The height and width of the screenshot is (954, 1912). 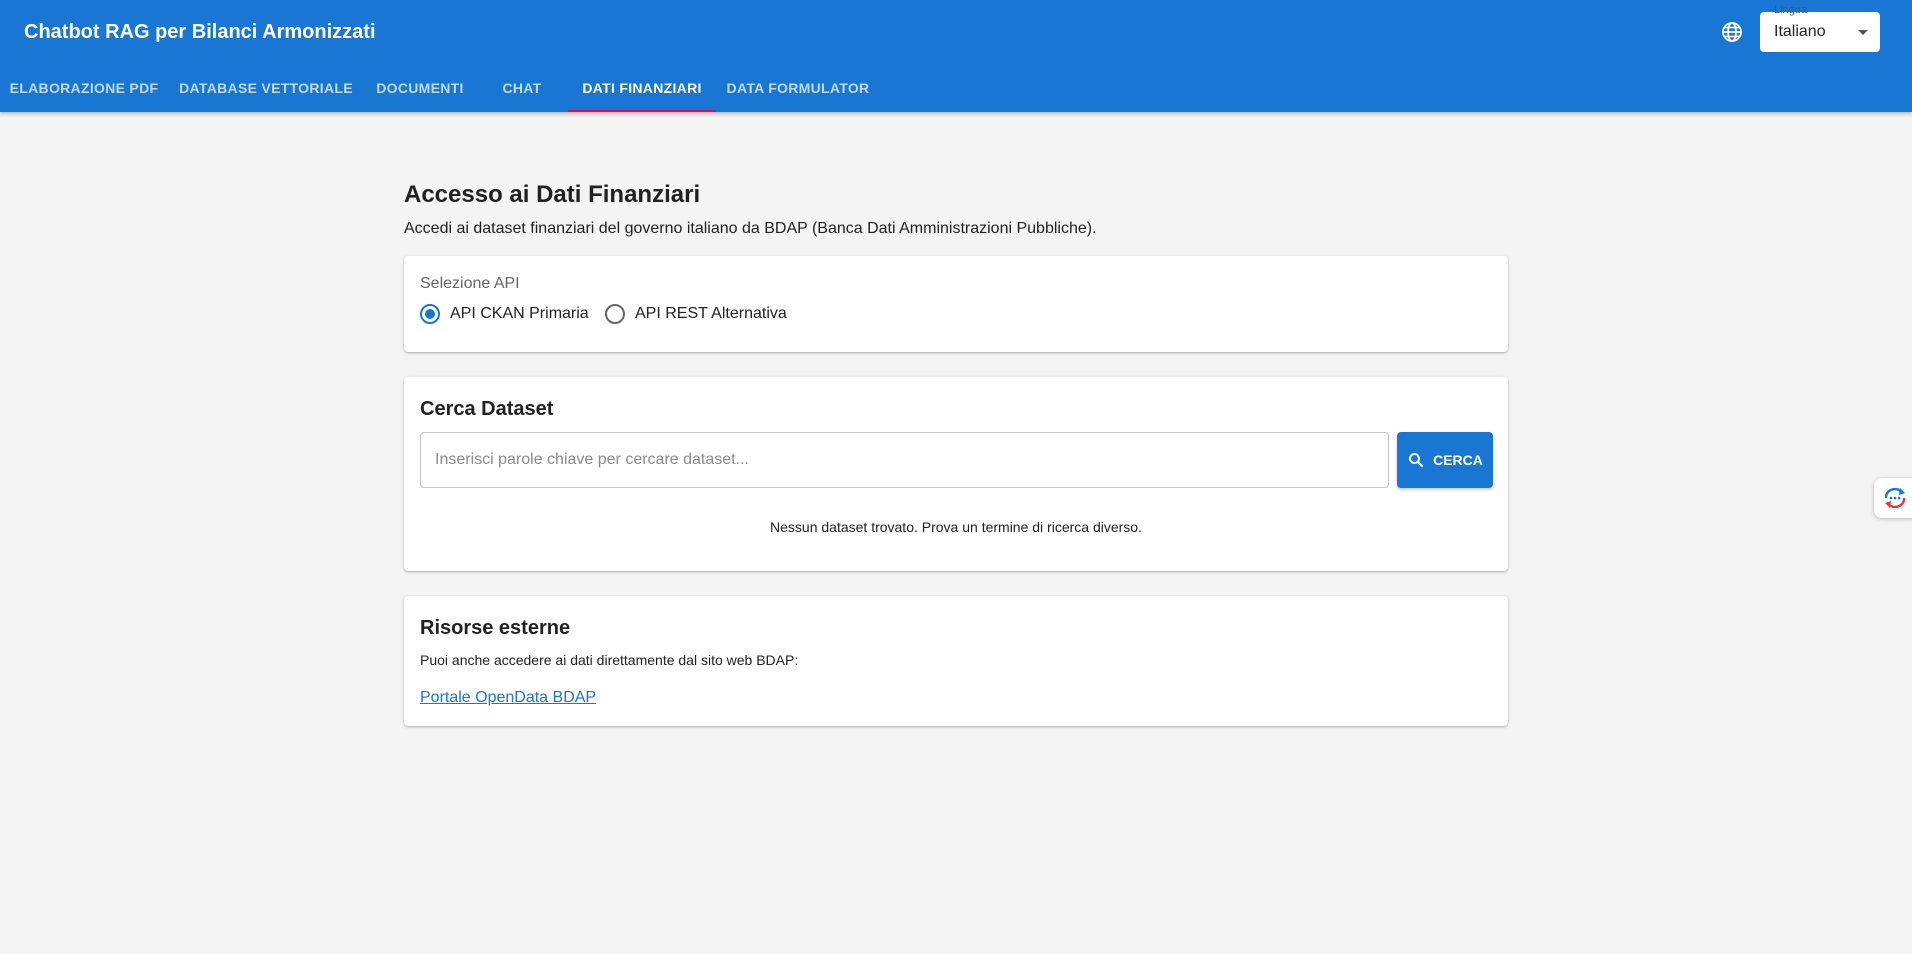 I want to click on radio-label-rest: API REST Alternativa, so click(x=711, y=313).